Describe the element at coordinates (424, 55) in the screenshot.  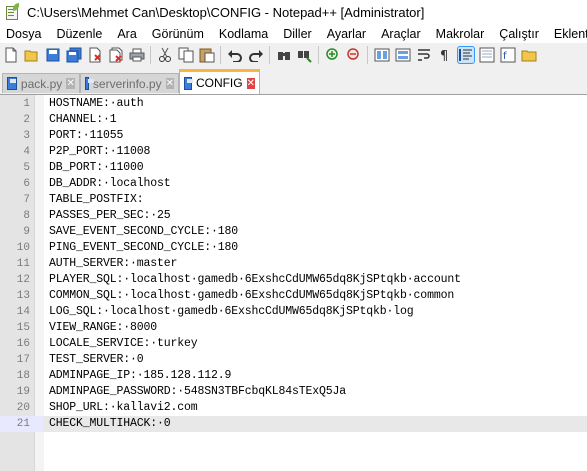
I see `word-wrap-icon` at that location.